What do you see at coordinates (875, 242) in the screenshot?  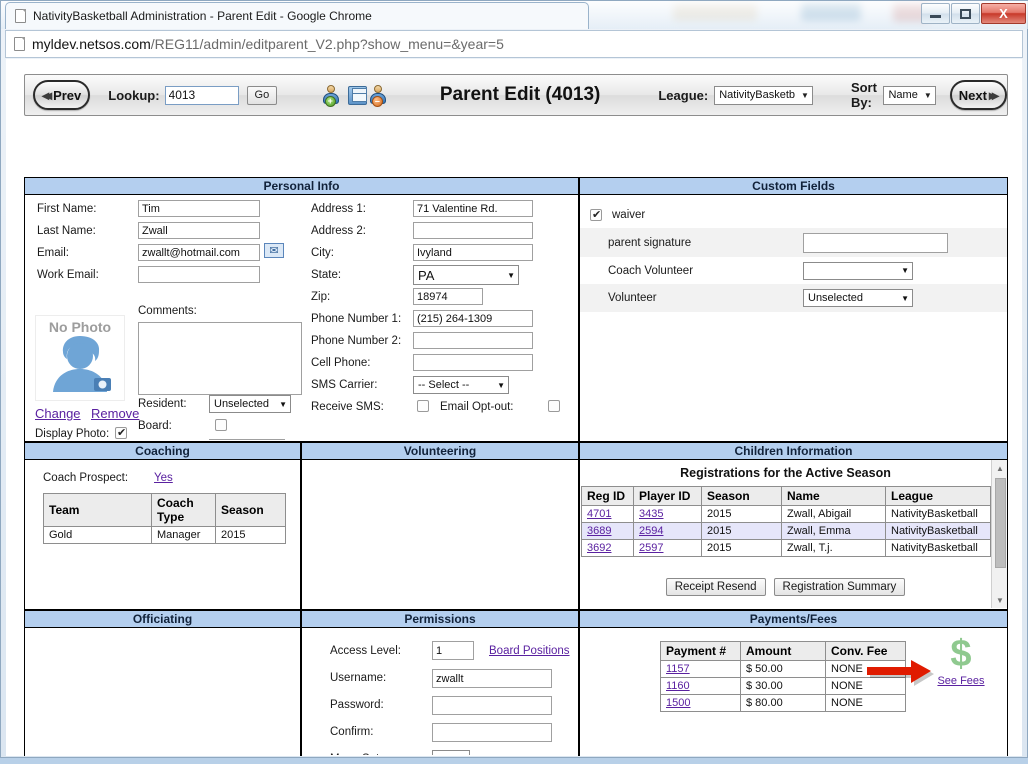 I see `parent-signature-input` at bounding box center [875, 242].